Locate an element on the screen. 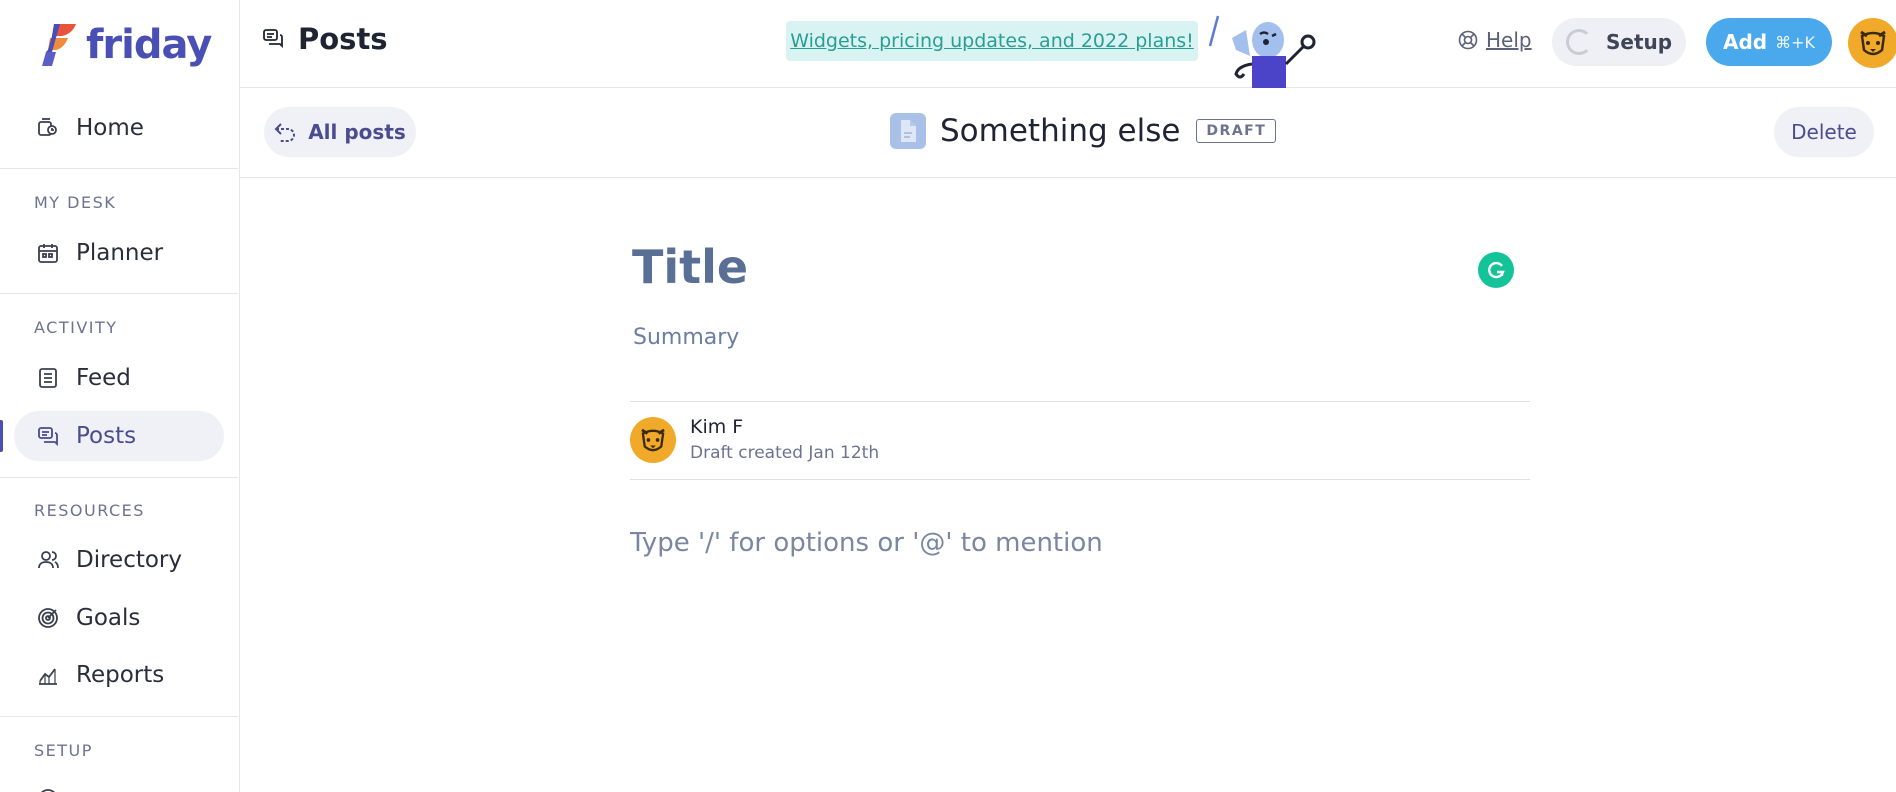 The width and height of the screenshot is (1896, 792). sidebar-item-feed: Feed is located at coordinates (119, 378).